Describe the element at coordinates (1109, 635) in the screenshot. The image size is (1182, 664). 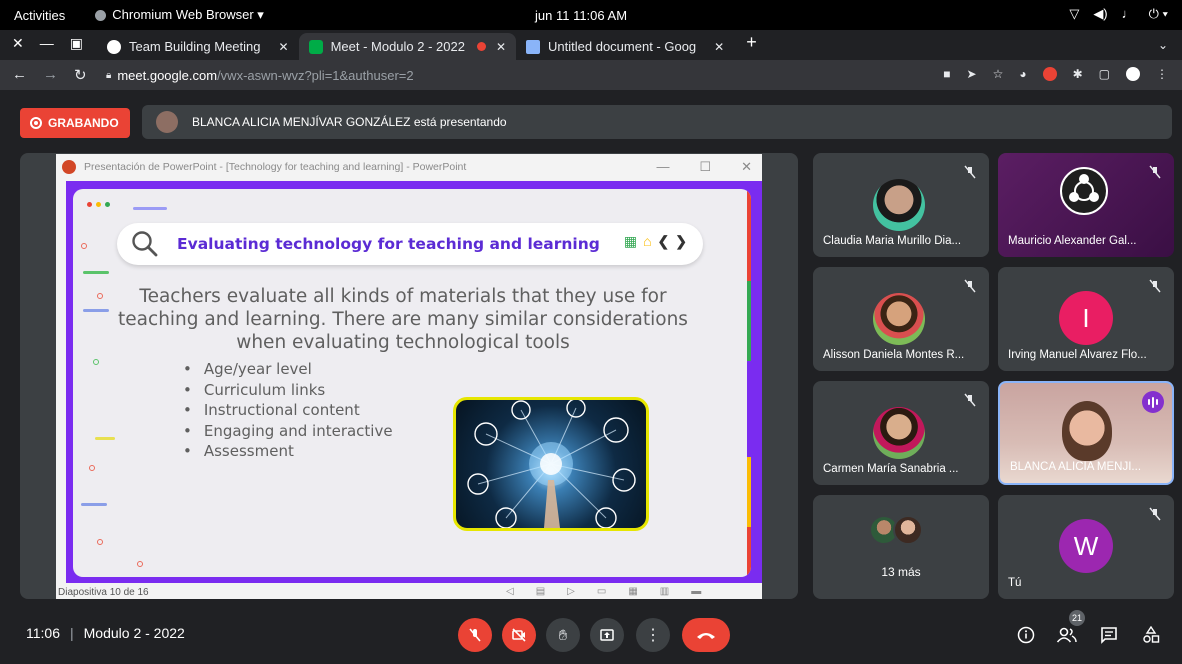
I see `chat-button` at that location.